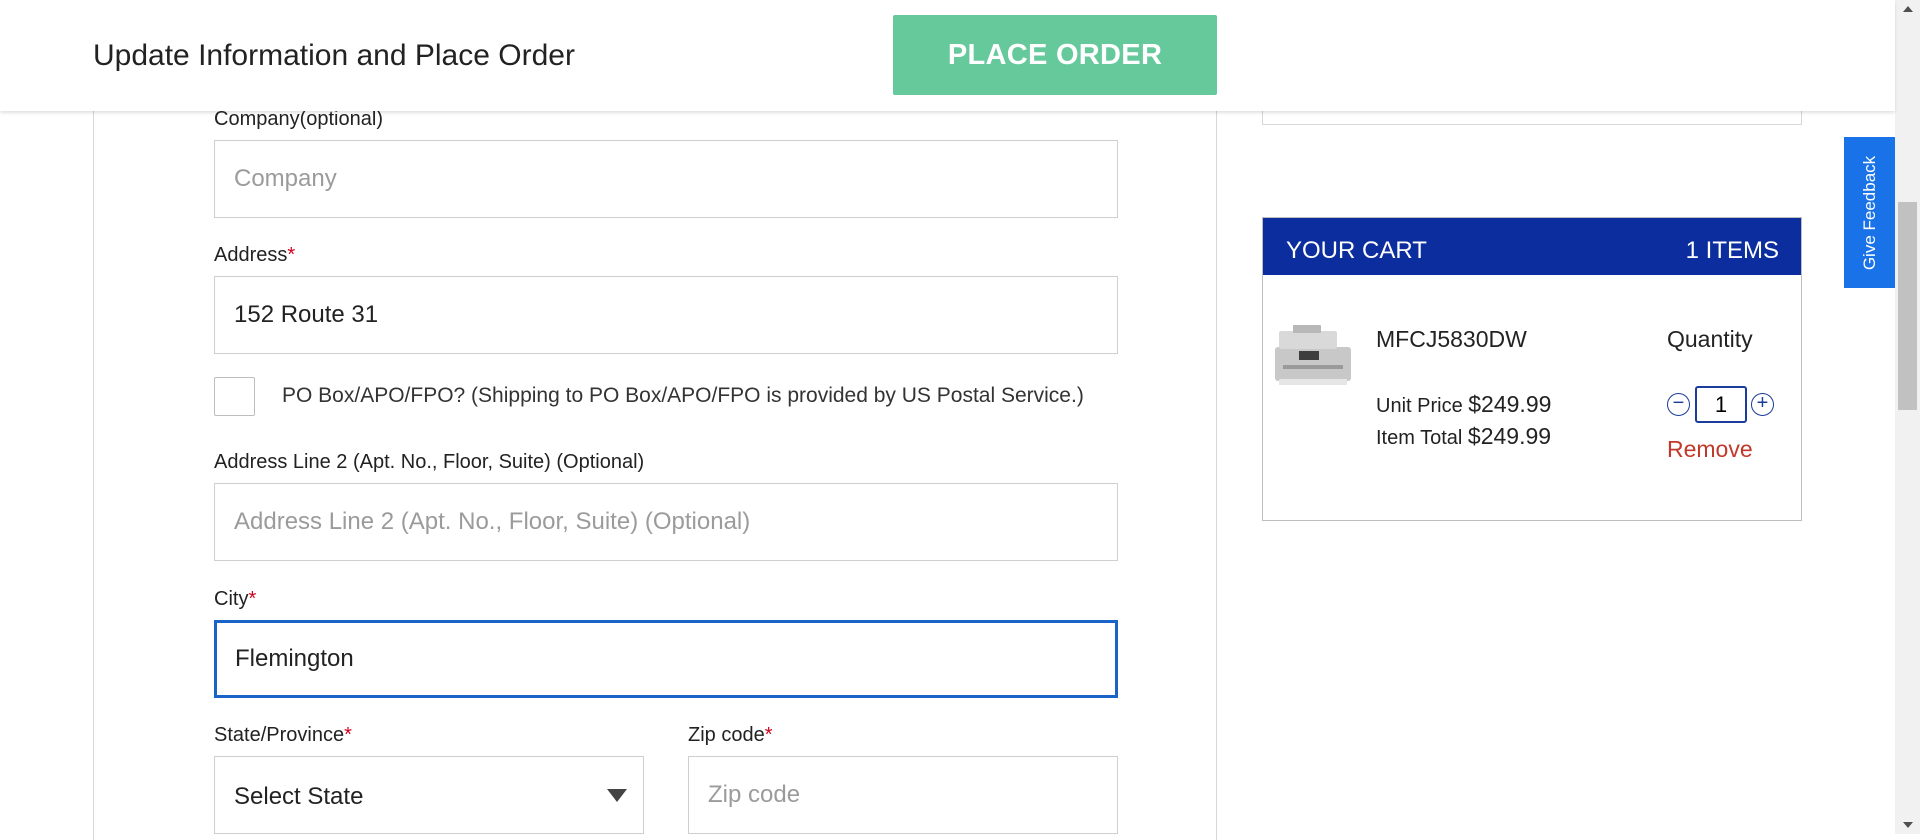  What do you see at coordinates (726, 735) in the screenshot?
I see `zip-label-text: Zip code` at bounding box center [726, 735].